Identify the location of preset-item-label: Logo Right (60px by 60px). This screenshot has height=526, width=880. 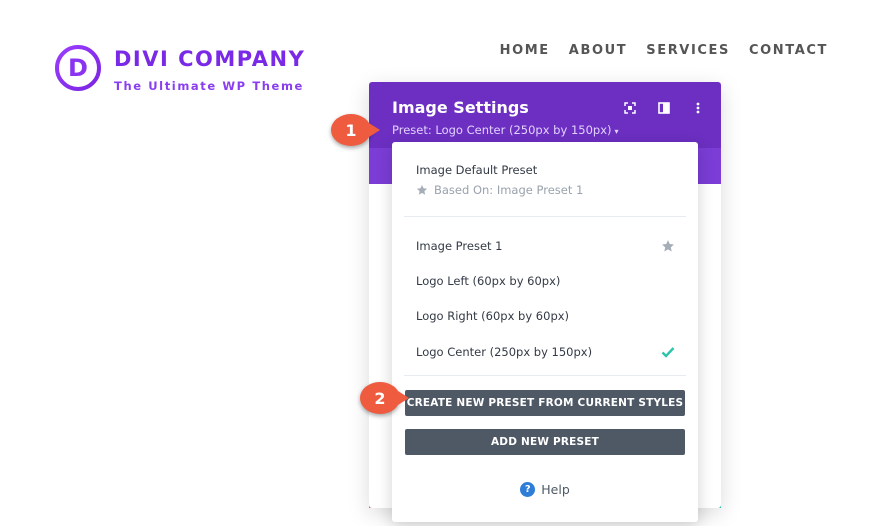
(493, 316).